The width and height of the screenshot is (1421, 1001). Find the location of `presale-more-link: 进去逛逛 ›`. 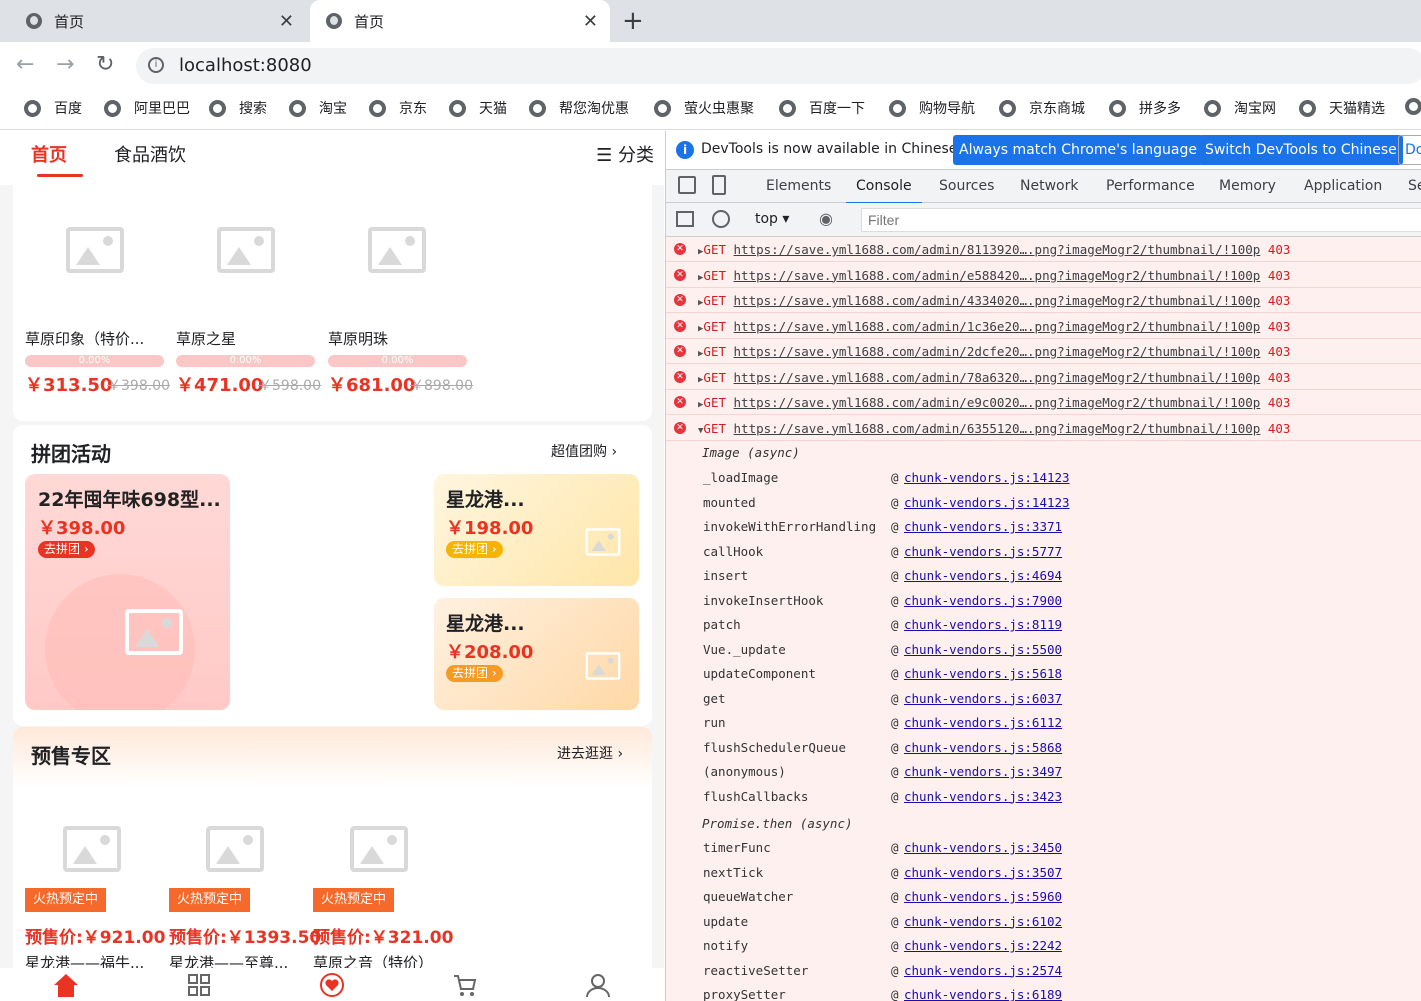

presale-more-link: 进去逛逛 › is located at coordinates (590, 753).